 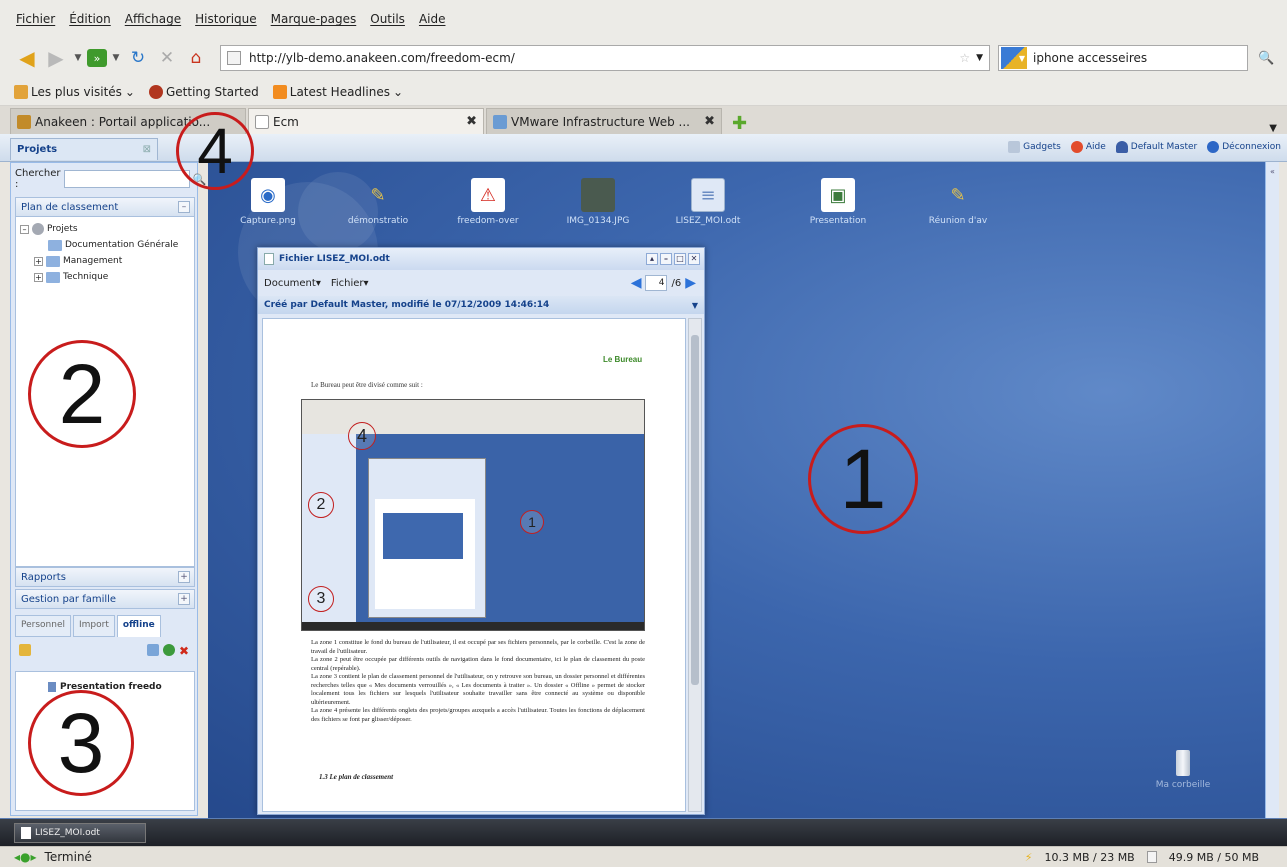 I want to click on url-dropdown-icon: ▼, so click(x=979, y=58).